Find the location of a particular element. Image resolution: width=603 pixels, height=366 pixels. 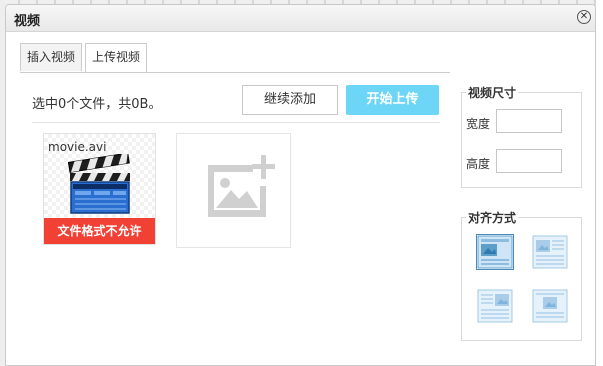

close-icon: ✕ is located at coordinates (584, 16).